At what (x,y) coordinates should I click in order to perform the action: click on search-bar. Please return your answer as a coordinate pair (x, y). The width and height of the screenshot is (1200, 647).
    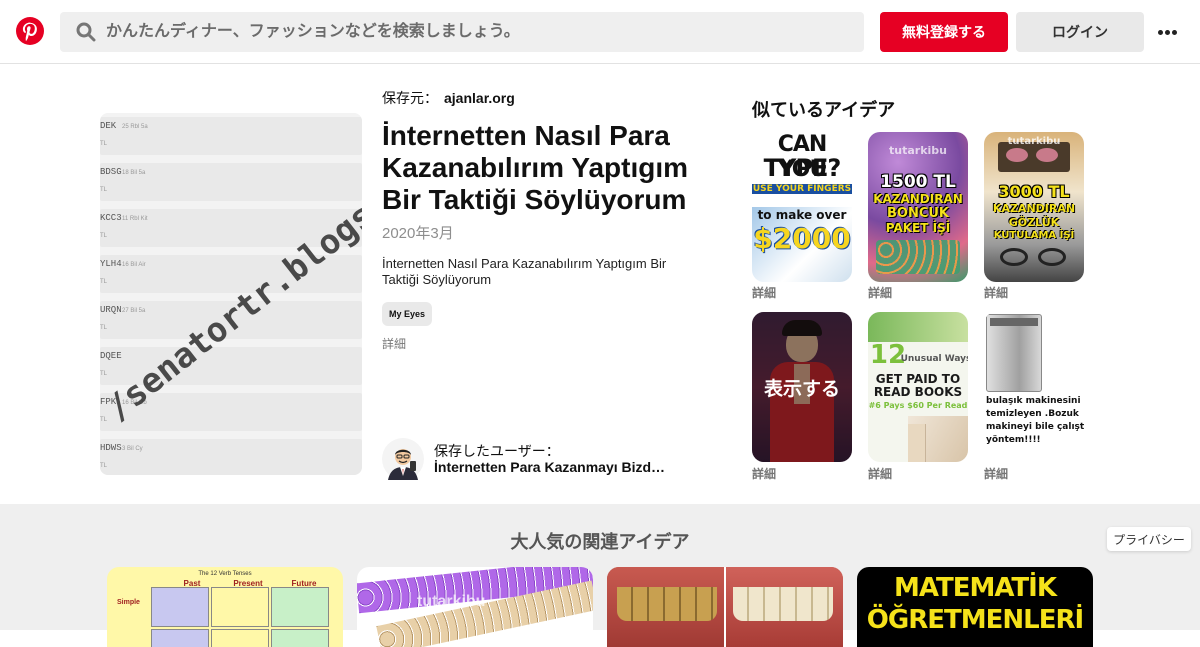
    Looking at the image, I should click on (462, 32).